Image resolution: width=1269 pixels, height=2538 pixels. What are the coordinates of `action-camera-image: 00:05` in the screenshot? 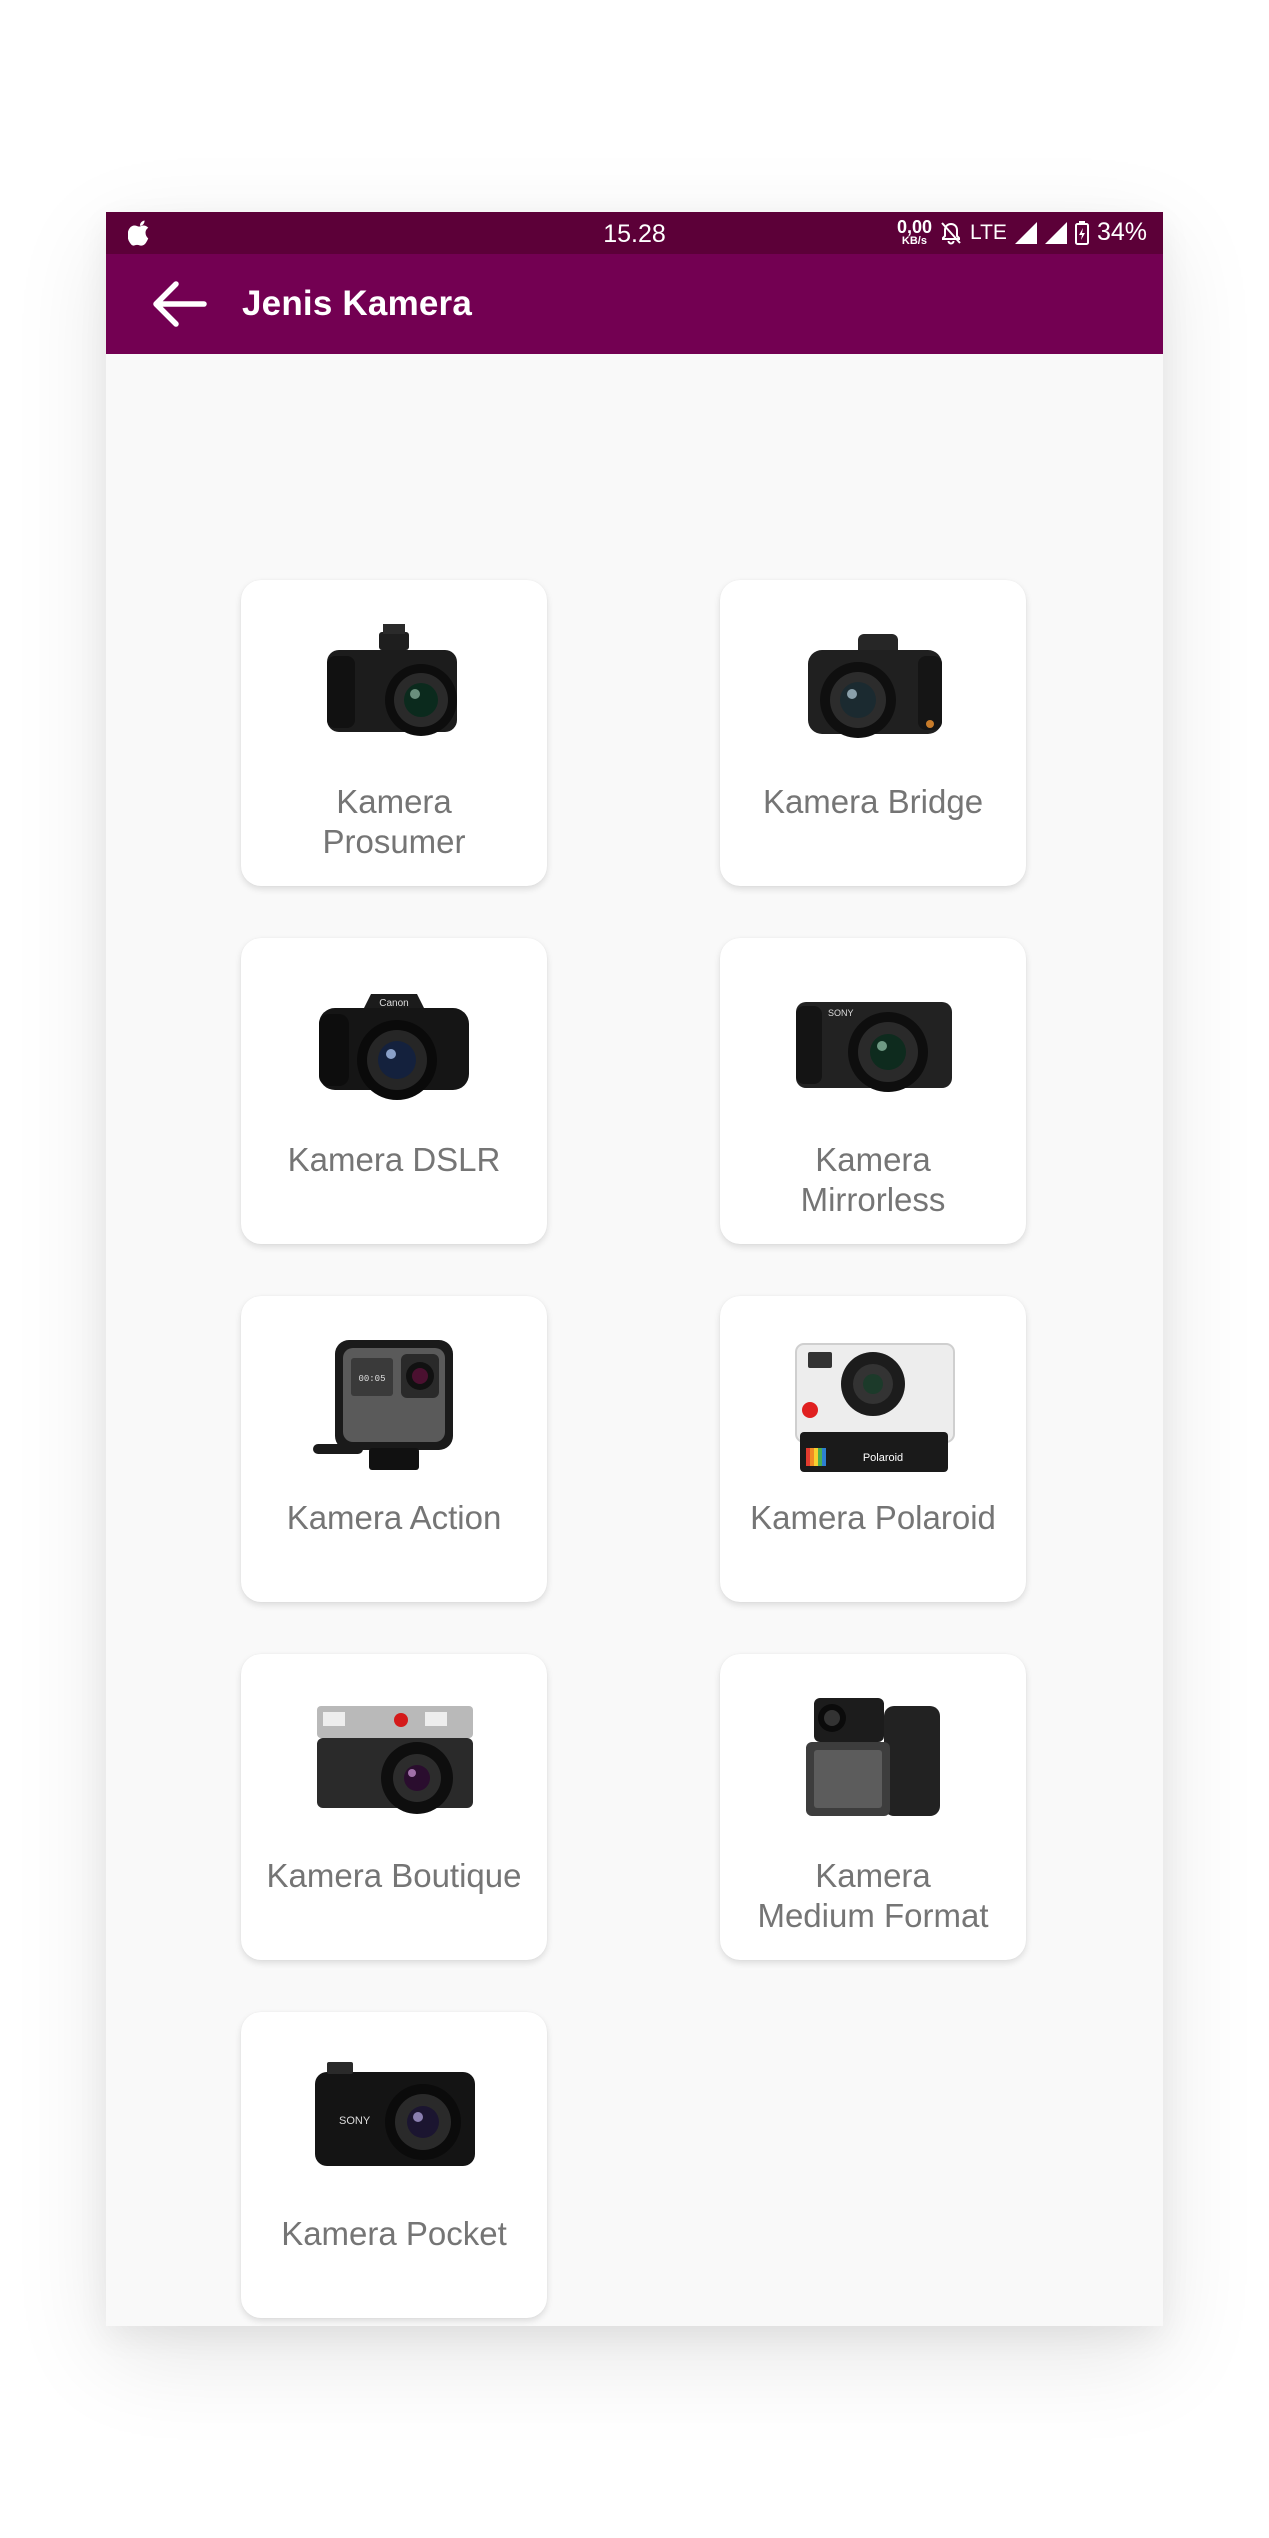 It's located at (383, 1405).